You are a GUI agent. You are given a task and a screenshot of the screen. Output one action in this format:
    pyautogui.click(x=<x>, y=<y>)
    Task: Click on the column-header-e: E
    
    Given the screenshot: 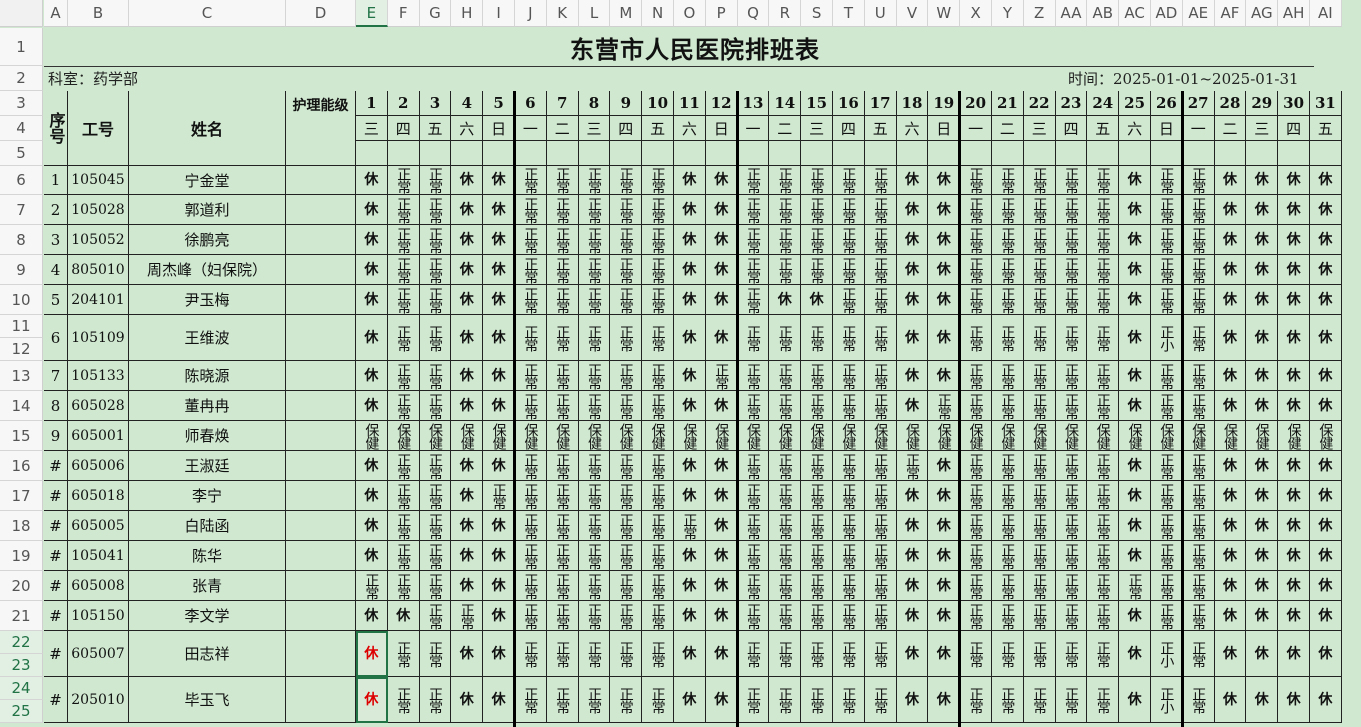 What is the action you would take?
    pyautogui.click(x=372, y=13)
    